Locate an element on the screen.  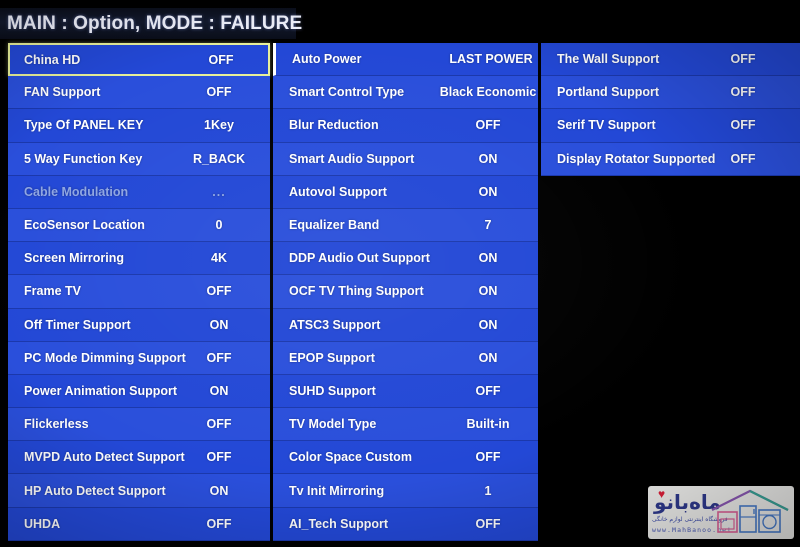
menu-row: OCF TV Thing Support ON is located at coordinates (405, 292).